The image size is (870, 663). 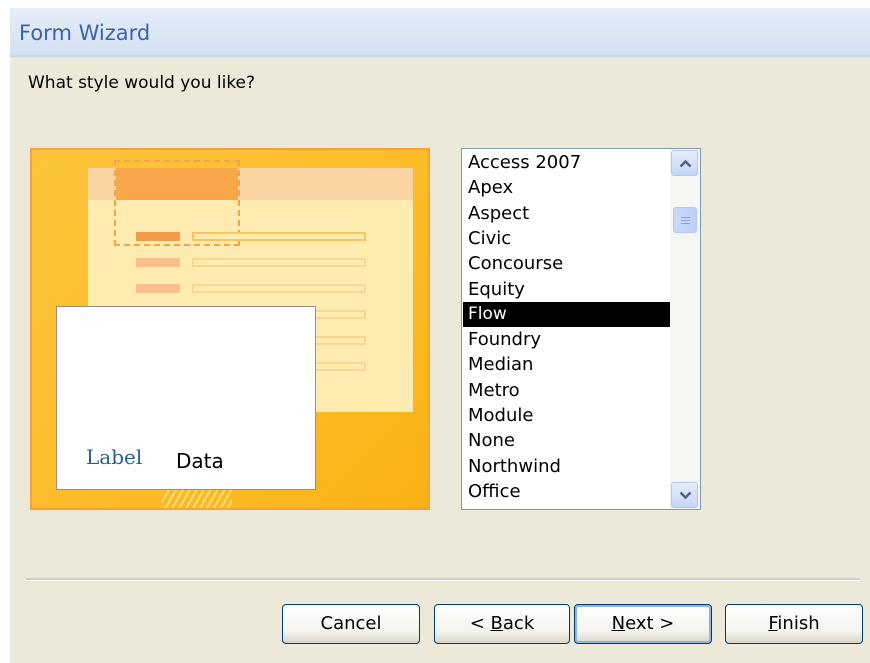 I want to click on scroll-thumb, so click(x=685, y=220).